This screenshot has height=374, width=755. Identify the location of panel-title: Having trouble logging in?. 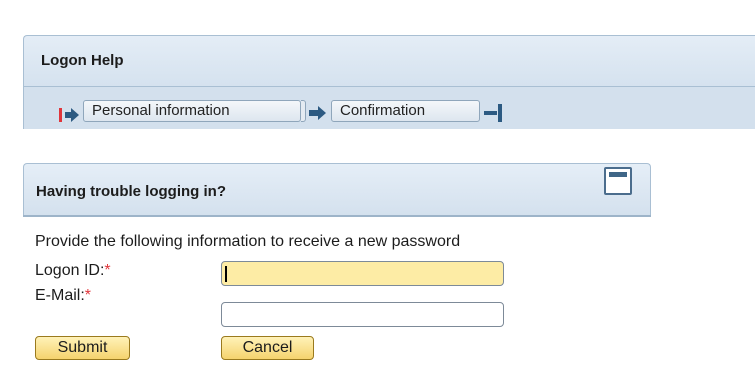
(131, 191).